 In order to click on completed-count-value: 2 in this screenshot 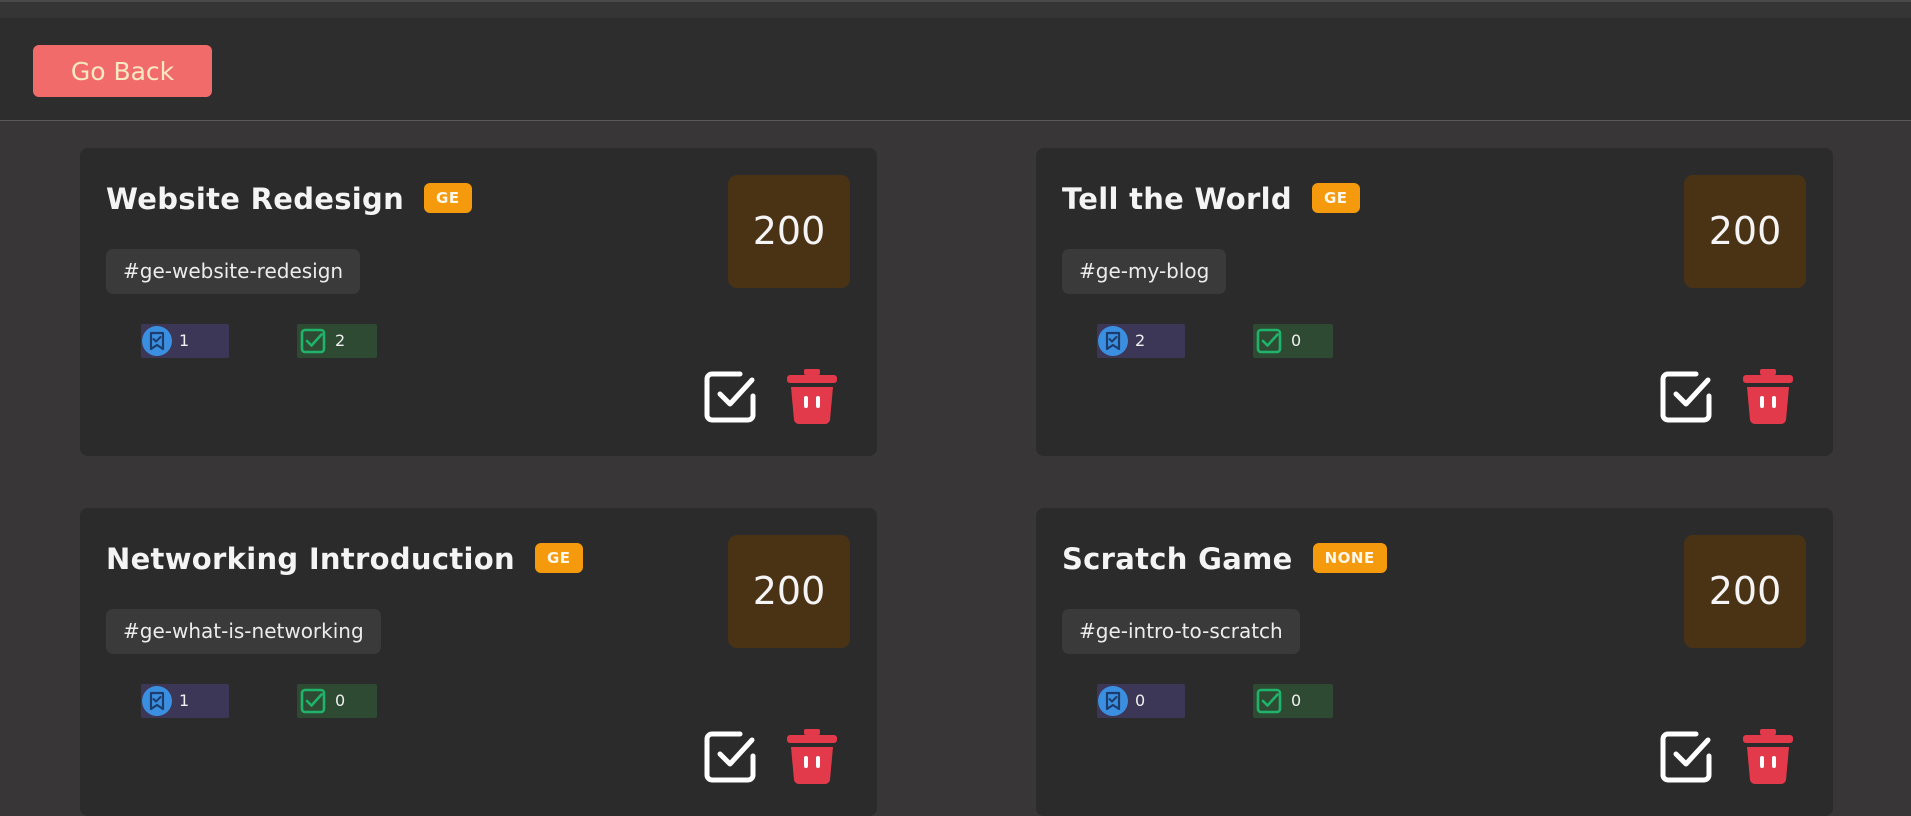, I will do `click(340, 340)`.